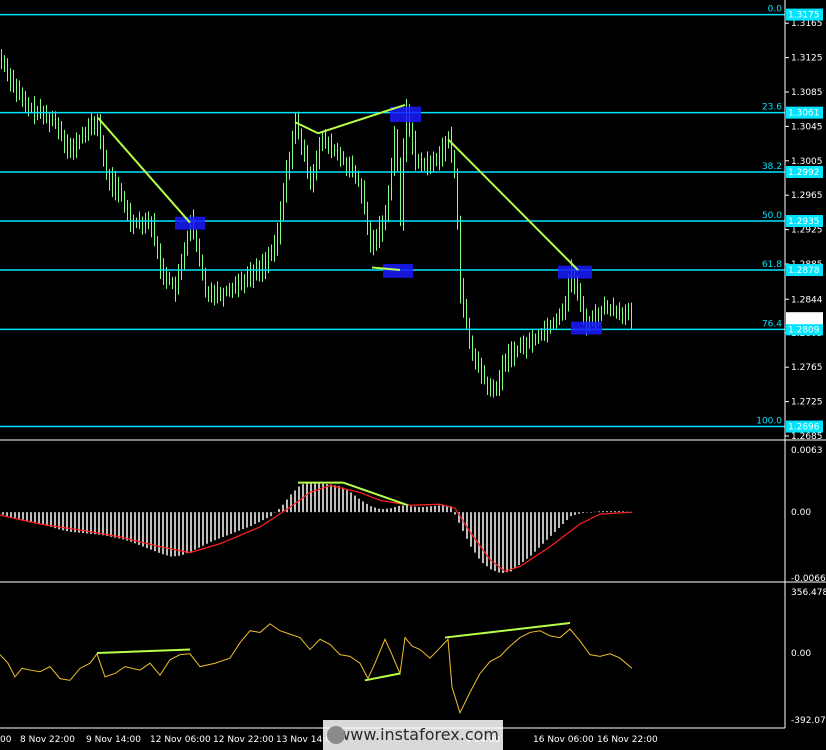 The height and width of the screenshot is (750, 826). Describe the element at coordinates (804, 428) in the screenshot. I see `fib-price-label: 1.2696` at that location.